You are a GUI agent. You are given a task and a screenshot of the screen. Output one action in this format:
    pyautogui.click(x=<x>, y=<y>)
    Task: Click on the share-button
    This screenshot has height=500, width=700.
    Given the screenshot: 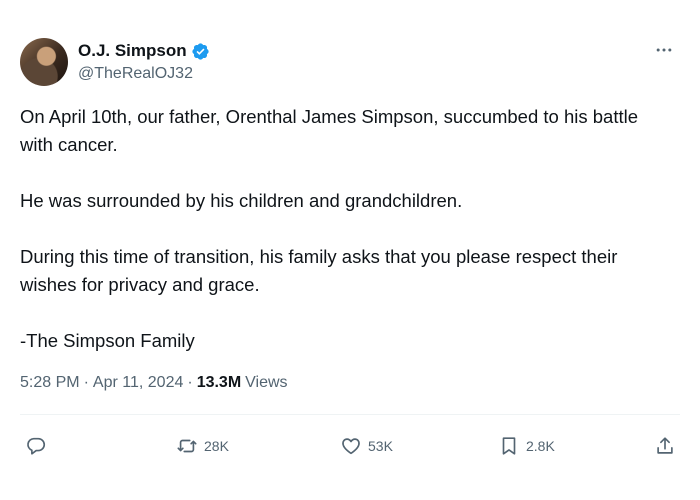 What is the action you would take?
    pyautogui.click(x=665, y=446)
    